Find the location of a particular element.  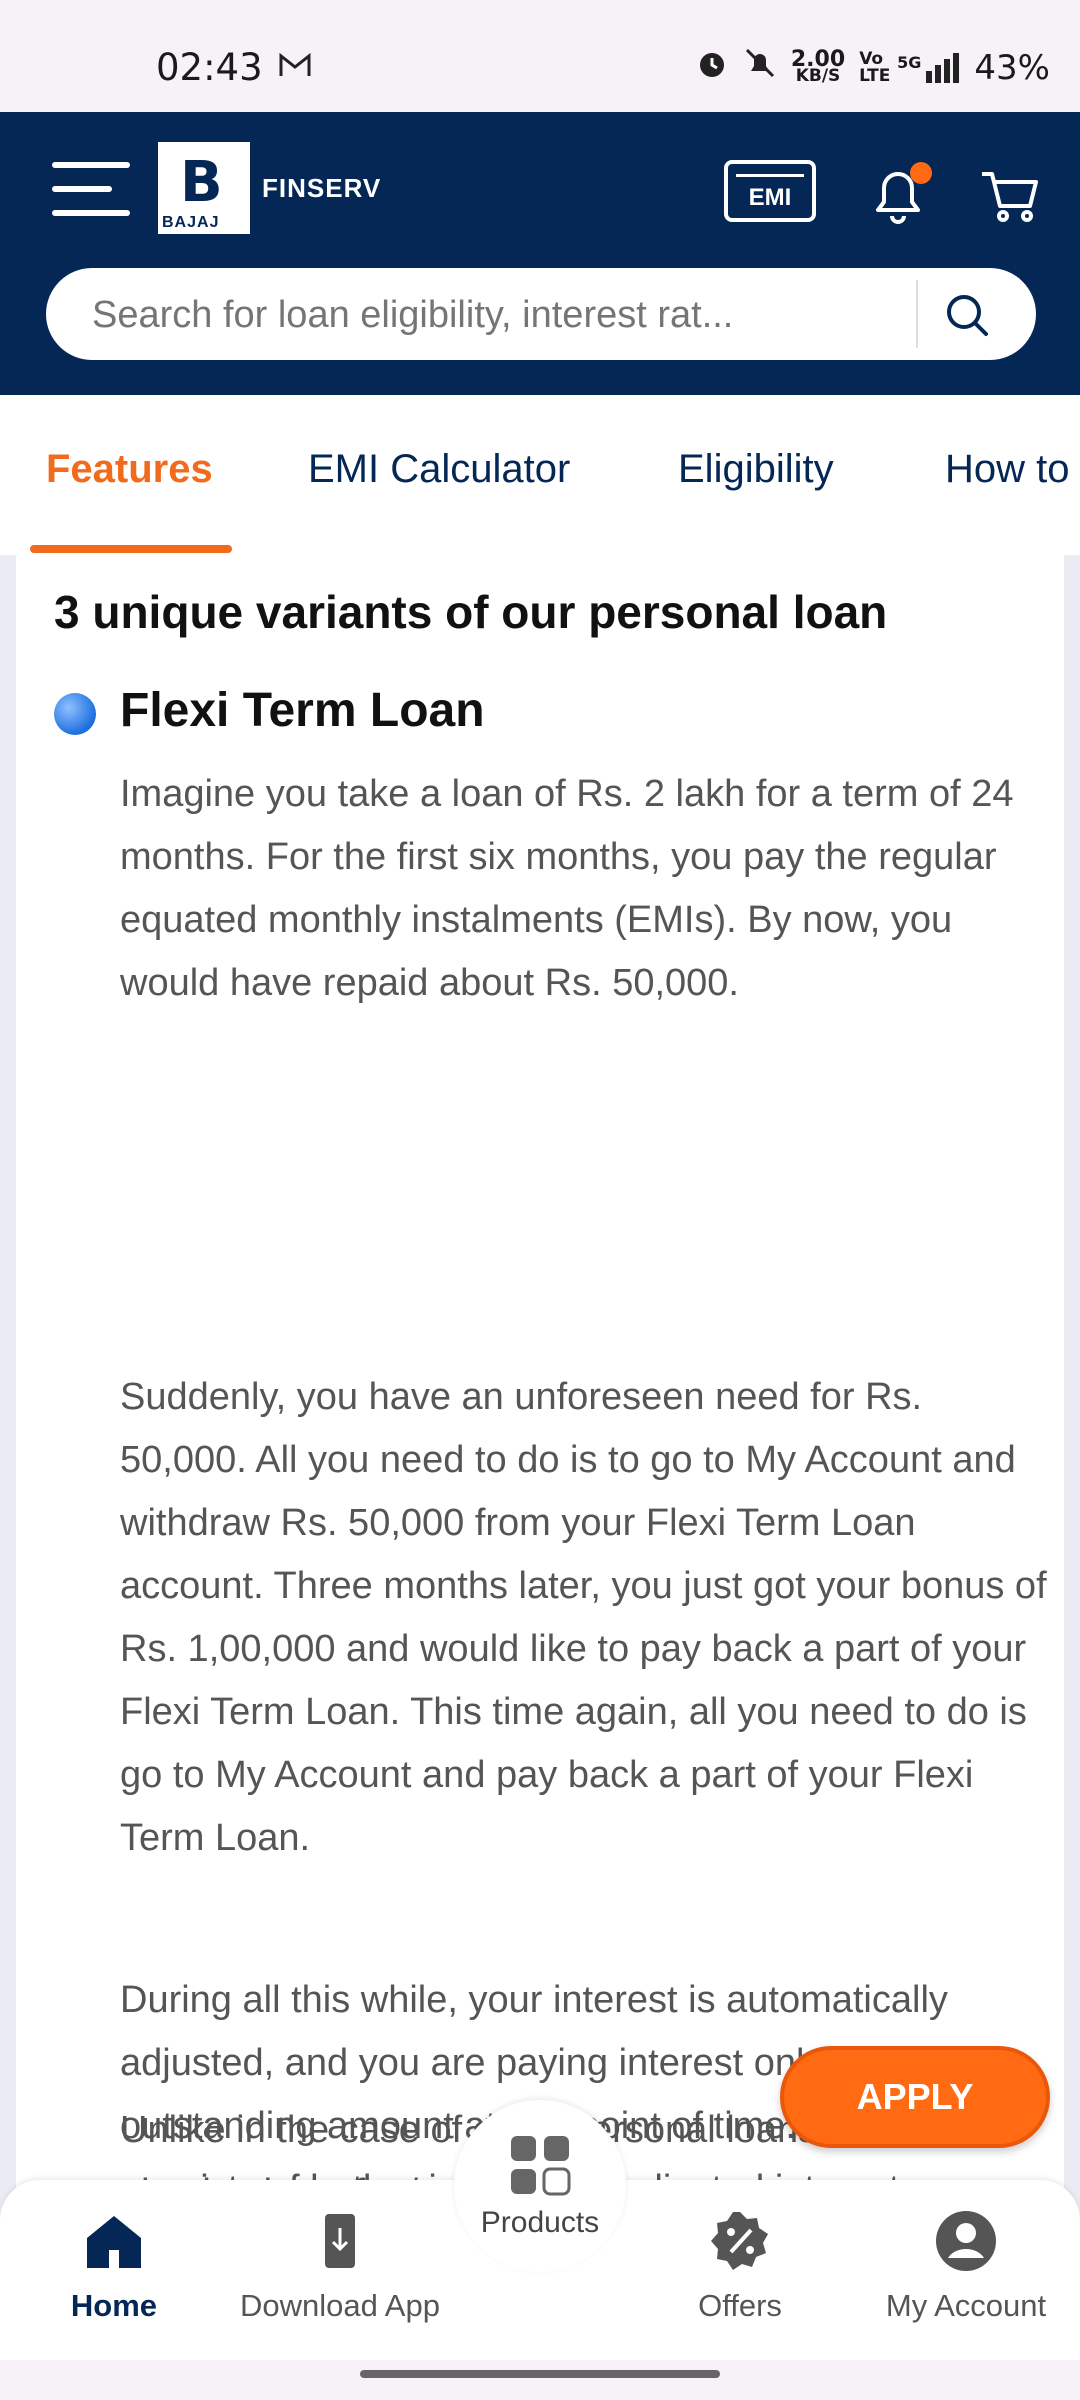

tab-features: Features is located at coordinates (129, 469).